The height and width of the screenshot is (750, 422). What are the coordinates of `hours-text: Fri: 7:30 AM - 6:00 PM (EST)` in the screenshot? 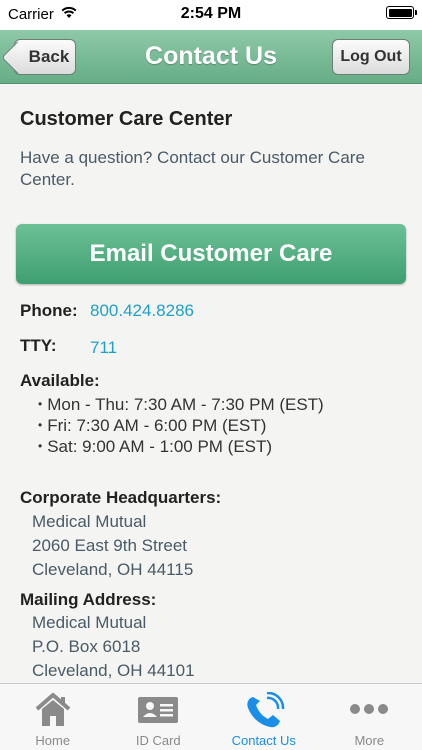 It's located at (157, 425).